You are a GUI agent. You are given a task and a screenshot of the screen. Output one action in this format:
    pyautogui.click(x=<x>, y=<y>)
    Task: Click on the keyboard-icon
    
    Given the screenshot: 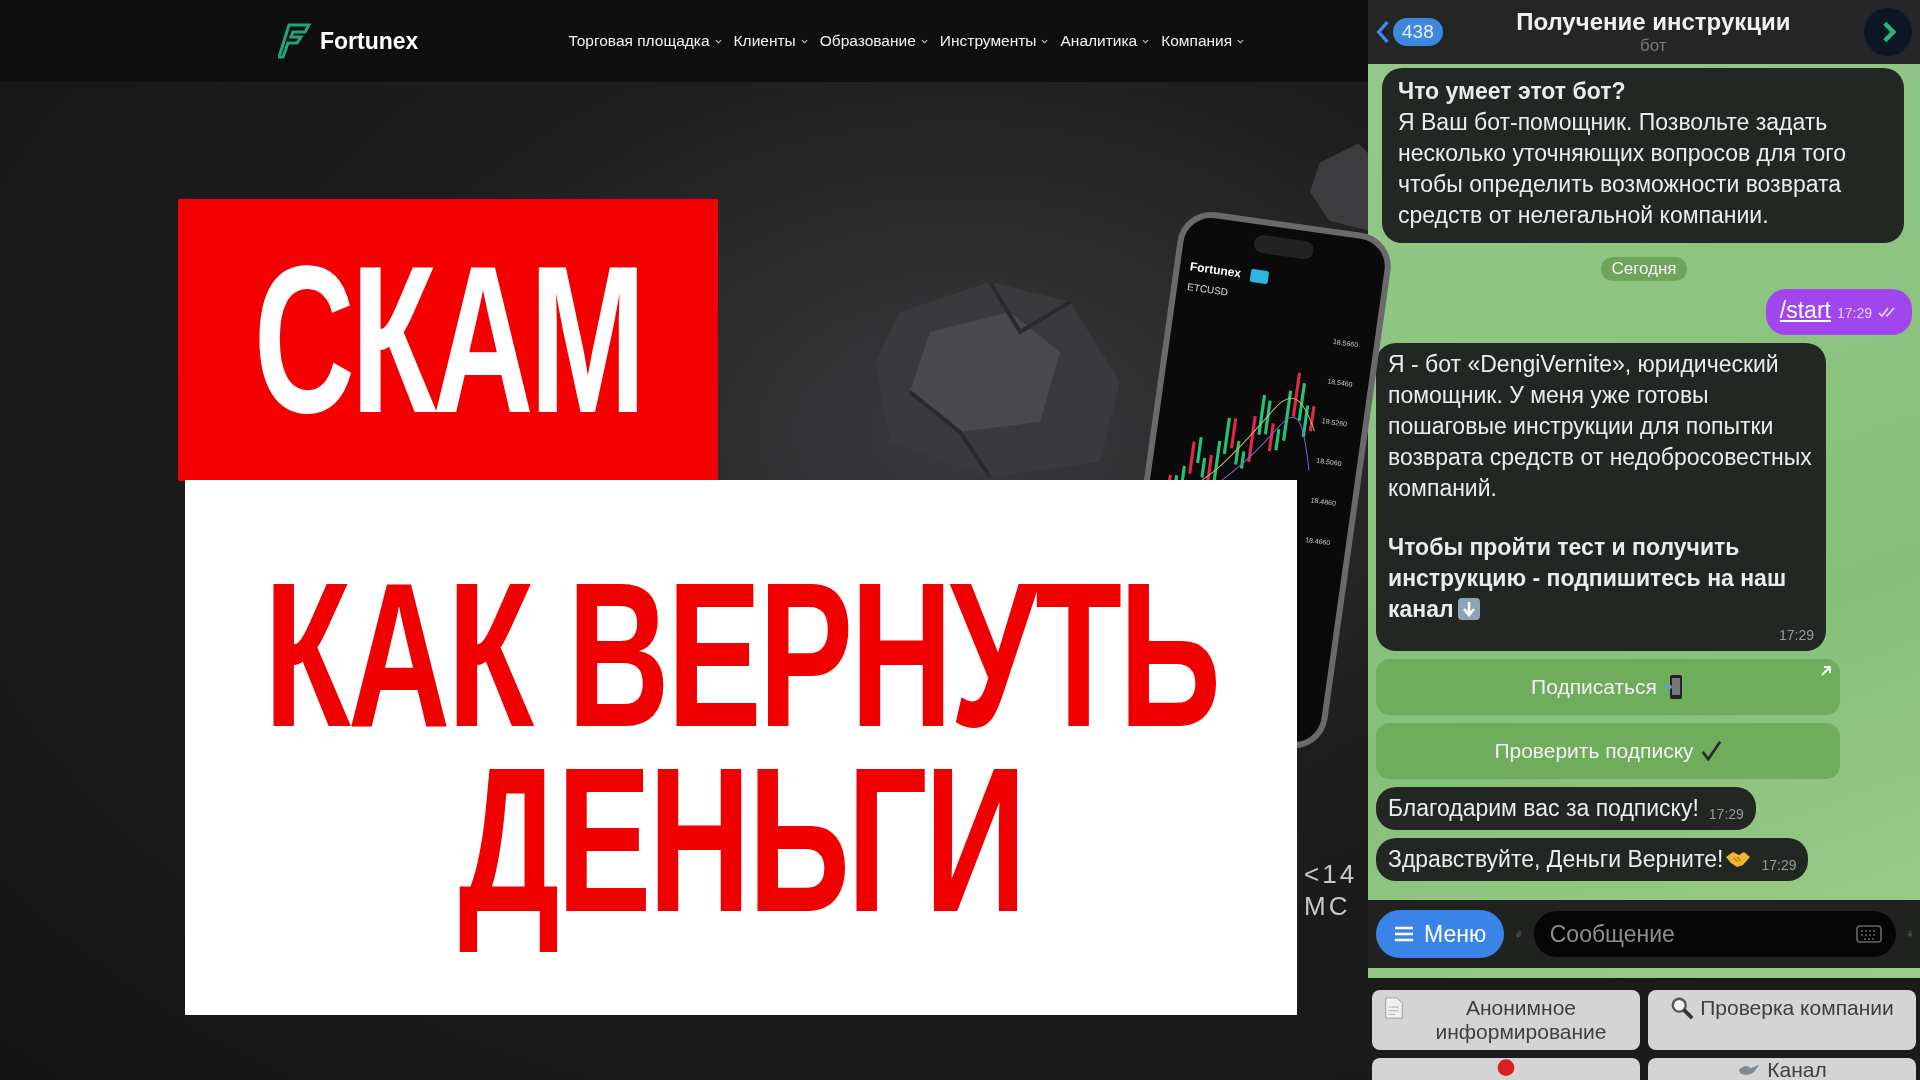 What is the action you would take?
    pyautogui.click(x=1868, y=934)
    